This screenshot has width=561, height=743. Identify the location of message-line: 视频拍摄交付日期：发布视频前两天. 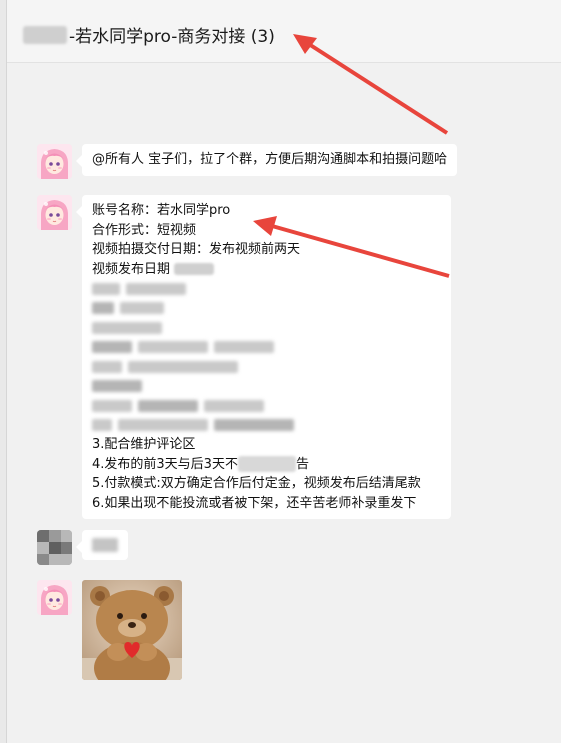
(196, 249).